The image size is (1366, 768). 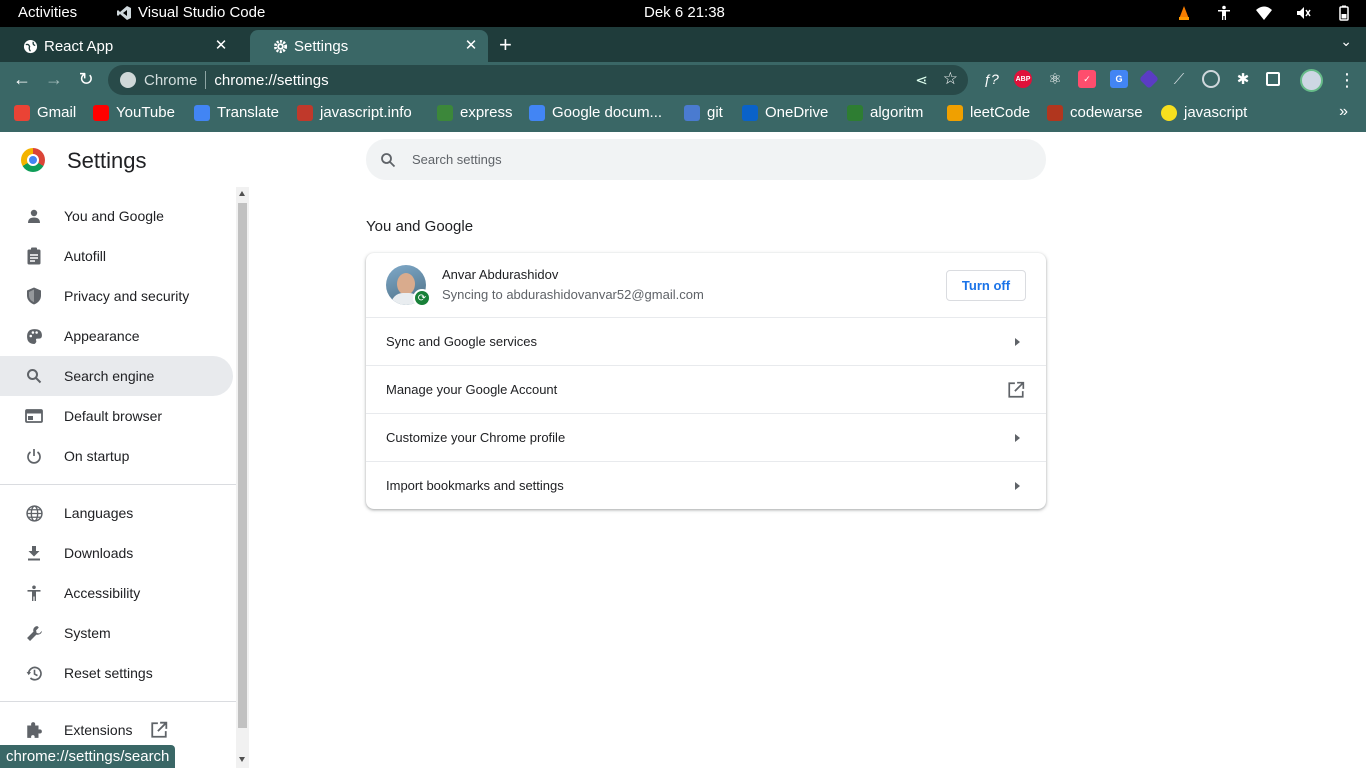 I want to click on row-customize-chrome-profile: Customize your Chrome profile, so click(x=706, y=437).